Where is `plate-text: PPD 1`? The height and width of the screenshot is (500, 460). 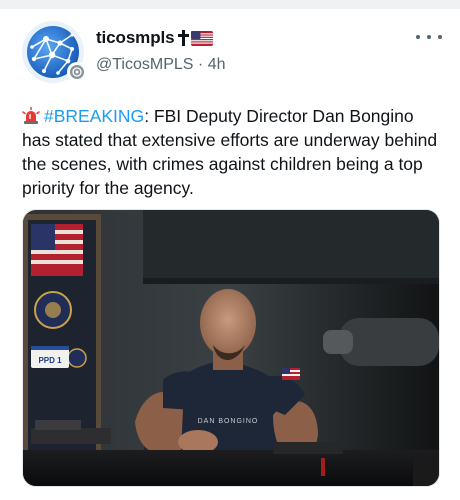
plate-text: PPD 1 is located at coordinates (50, 360).